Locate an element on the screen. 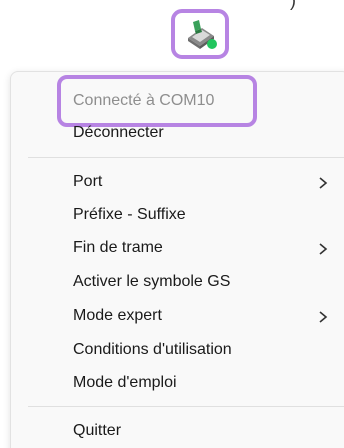 This screenshot has width=344, height=448. disconnect-item: Déconnecter is located at coordinates (118, 133).